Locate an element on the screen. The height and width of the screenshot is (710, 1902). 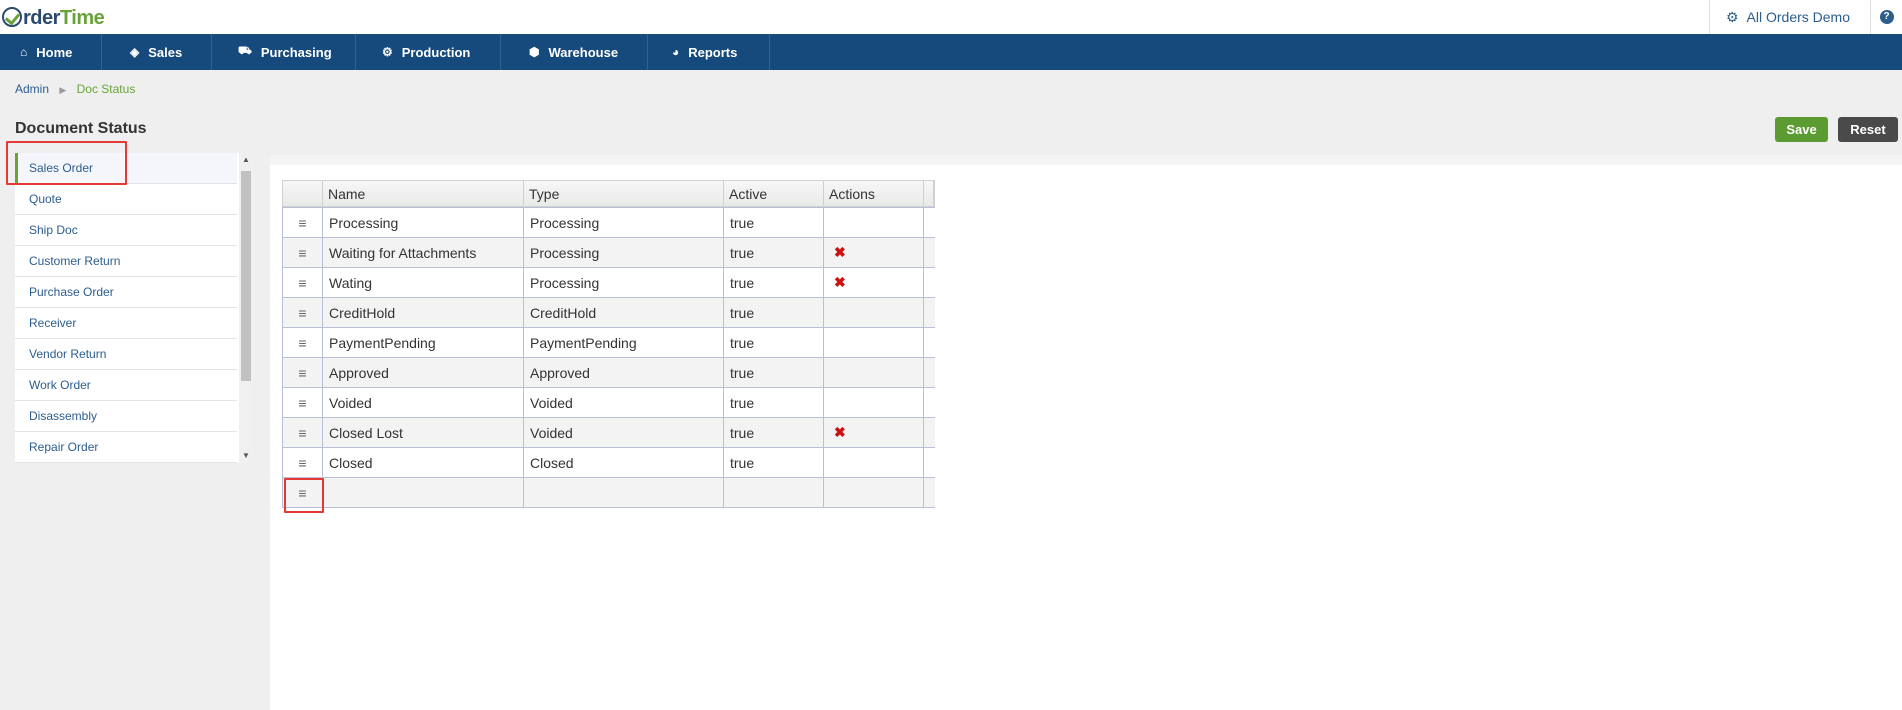
active-cell is located at coordinates (774, 492).